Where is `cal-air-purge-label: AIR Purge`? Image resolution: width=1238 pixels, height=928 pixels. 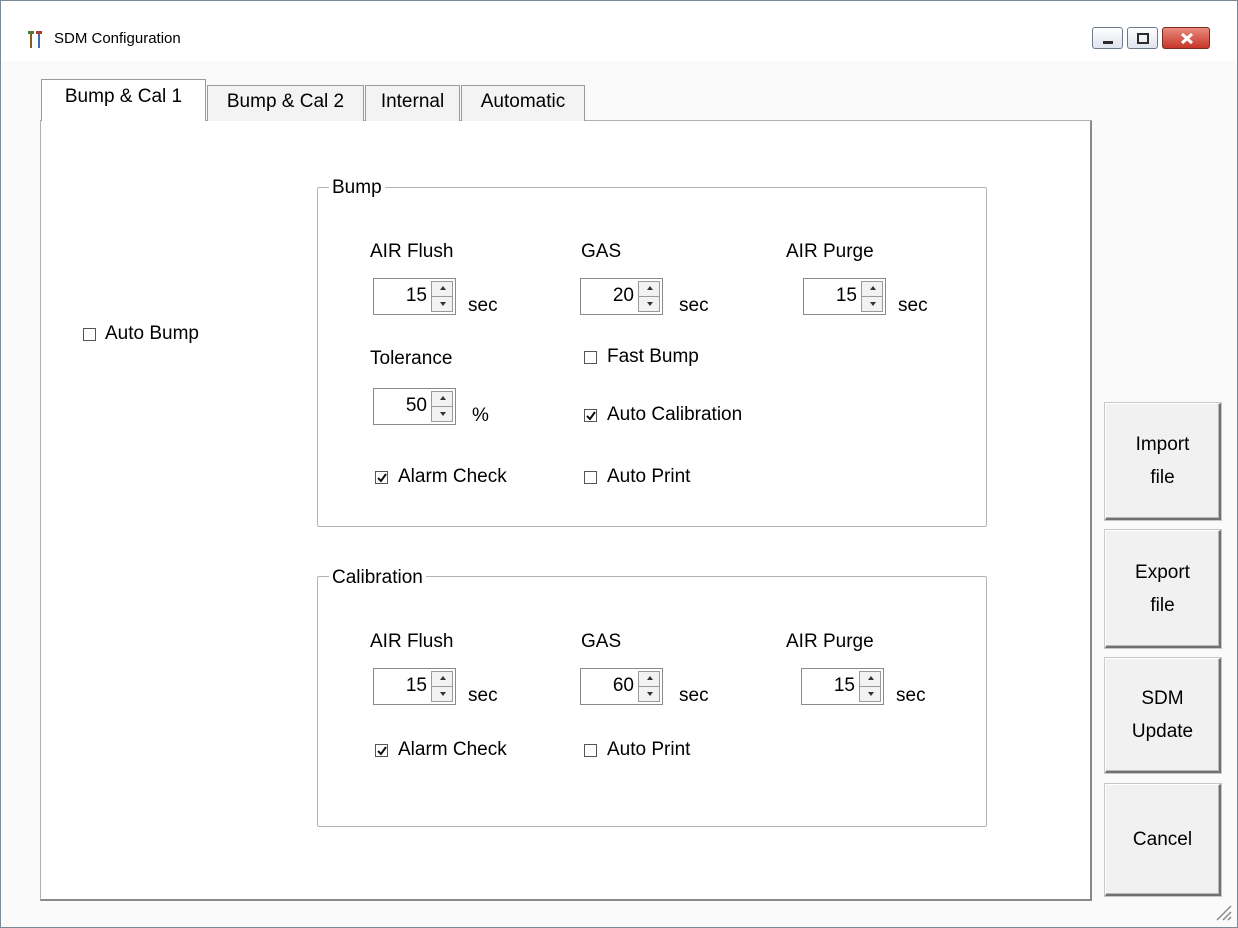
cal-air-purge-label: AIR Purge is located at coordinates (830, 641).